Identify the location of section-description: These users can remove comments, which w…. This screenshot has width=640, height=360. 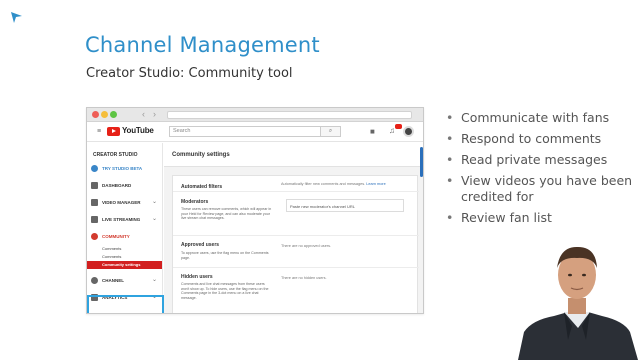
(226, 214).